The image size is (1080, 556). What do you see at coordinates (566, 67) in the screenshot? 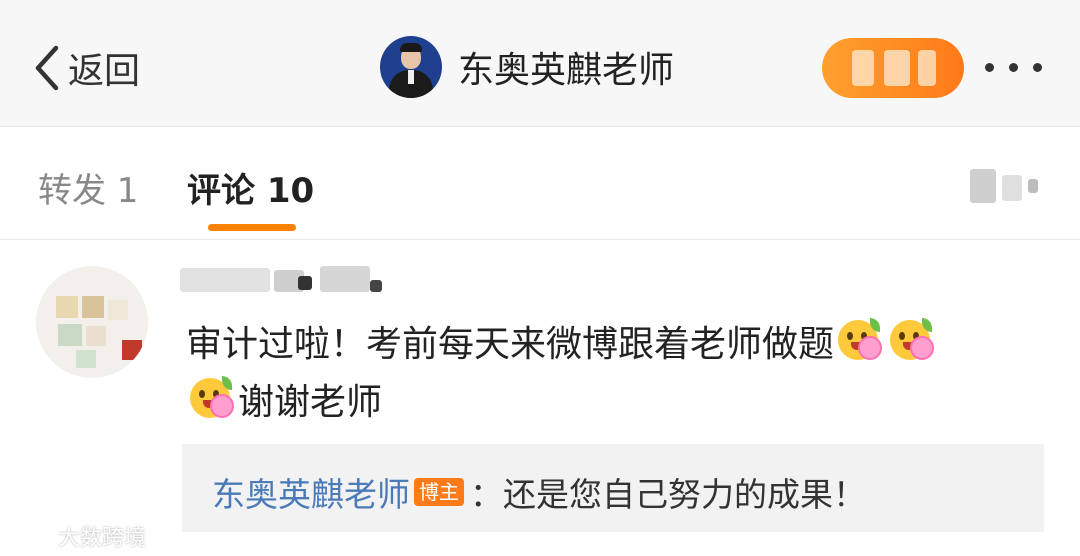
I see `user-name: 东奥英麒老师` at bounding box center [566, 67].